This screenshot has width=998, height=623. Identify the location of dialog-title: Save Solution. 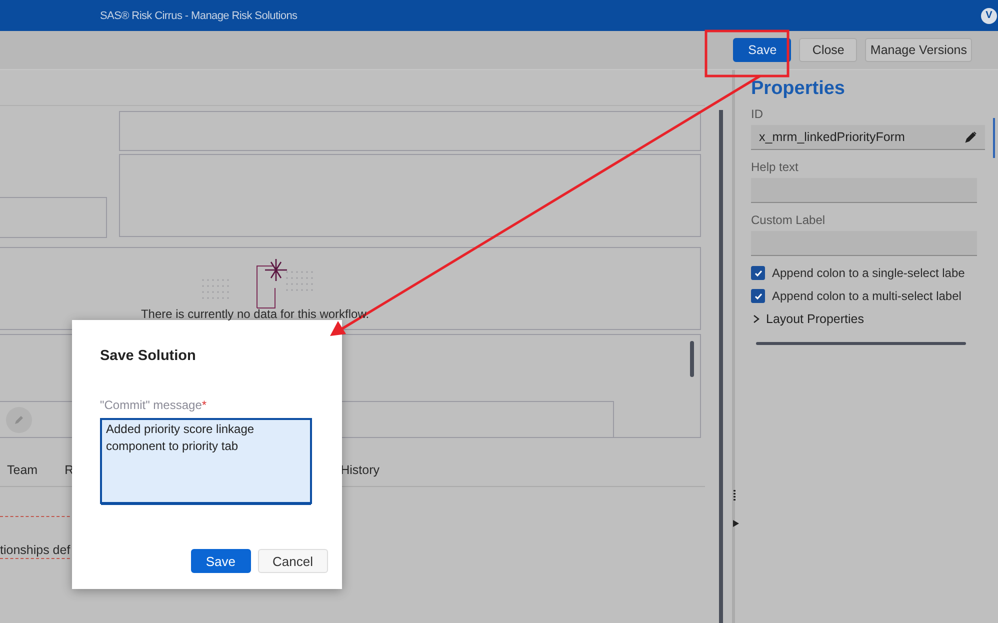
(148, 356).